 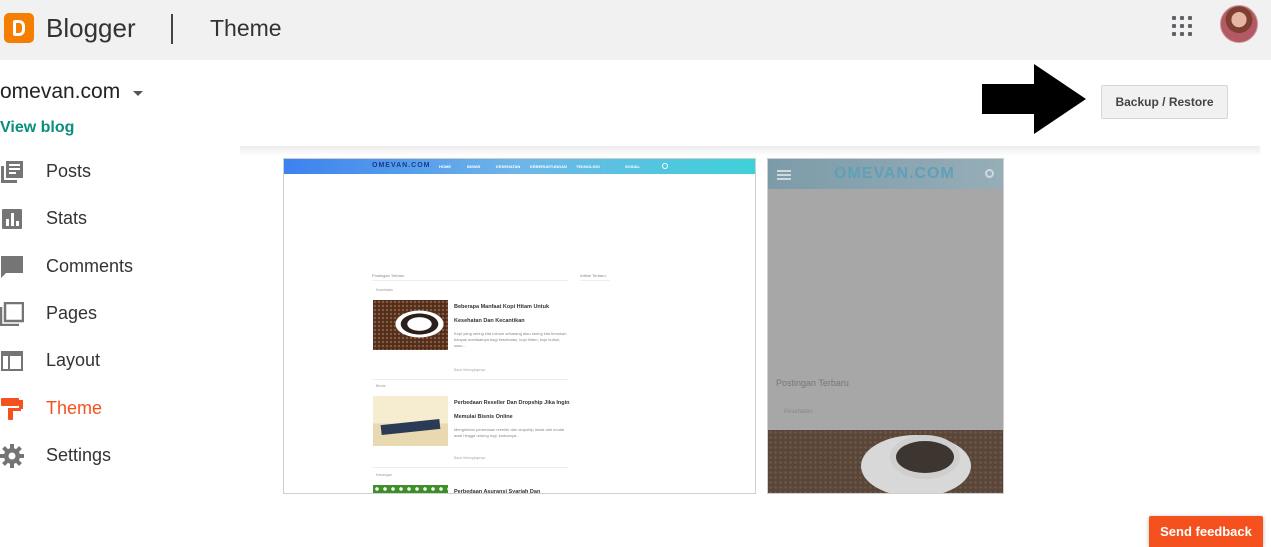 I want to click on header-divider, so click(x=172, y=29).